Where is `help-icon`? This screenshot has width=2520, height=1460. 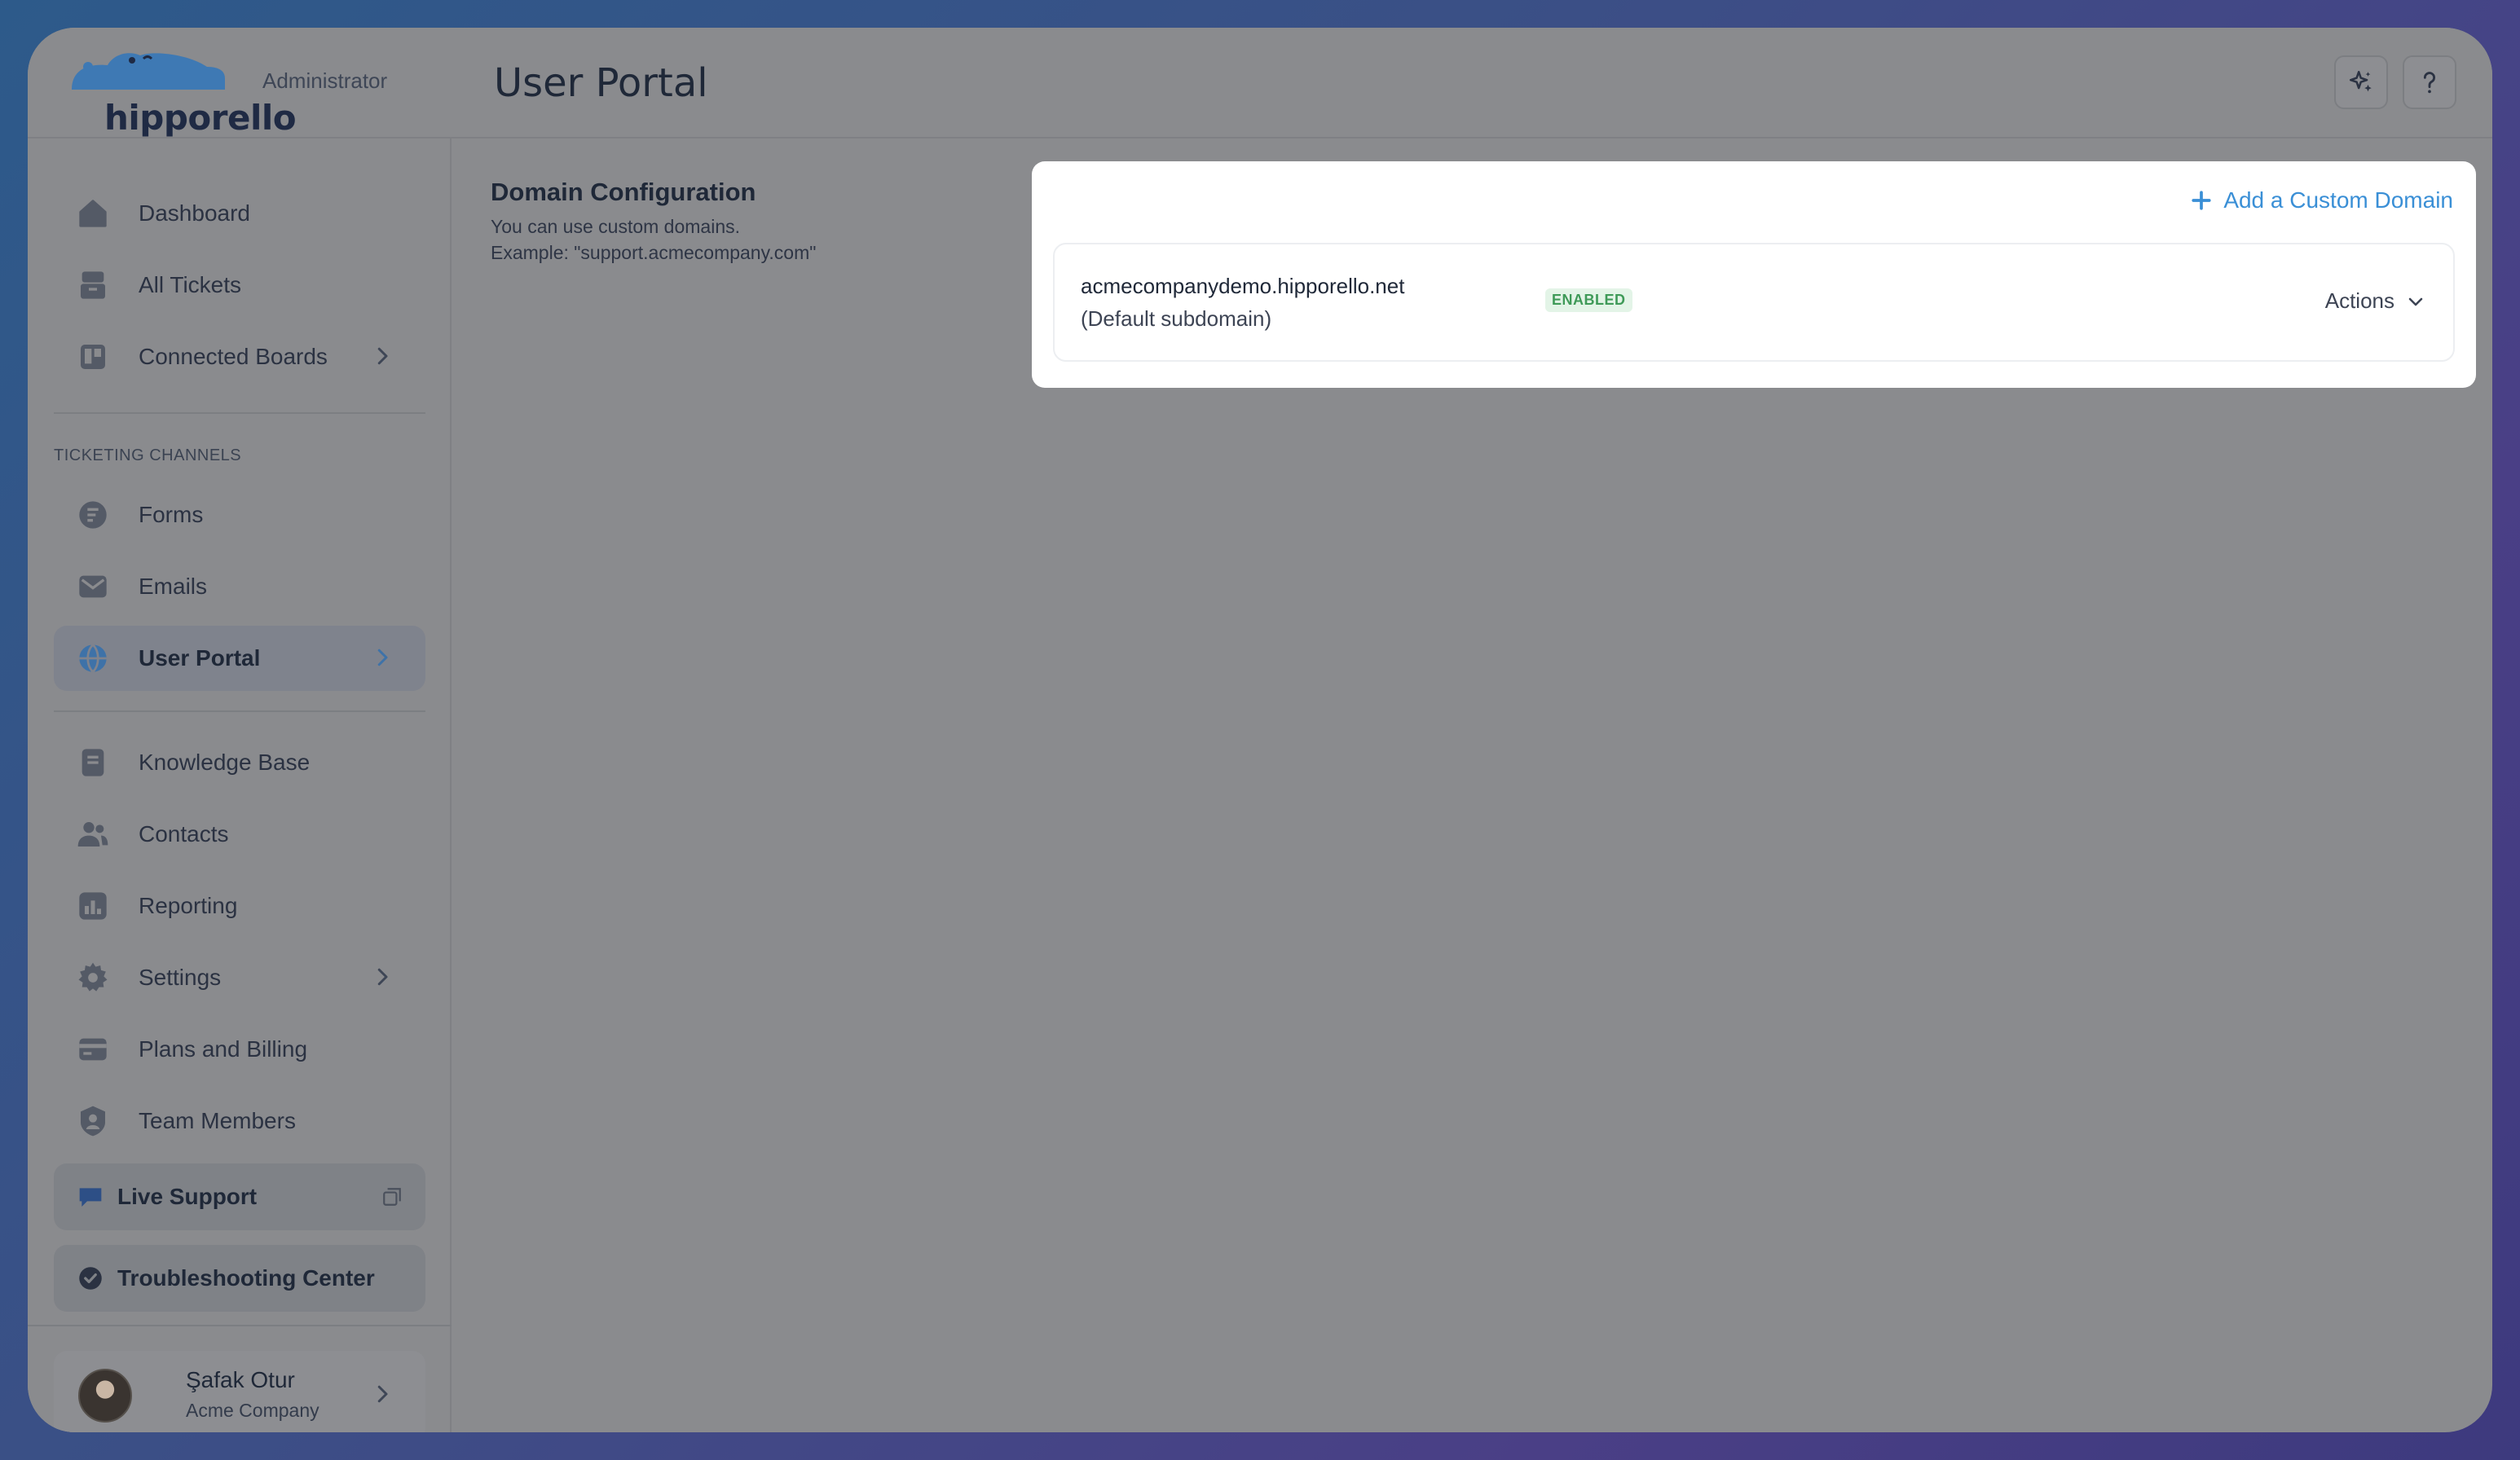 help-icon is located at coordinates (2429, 83).